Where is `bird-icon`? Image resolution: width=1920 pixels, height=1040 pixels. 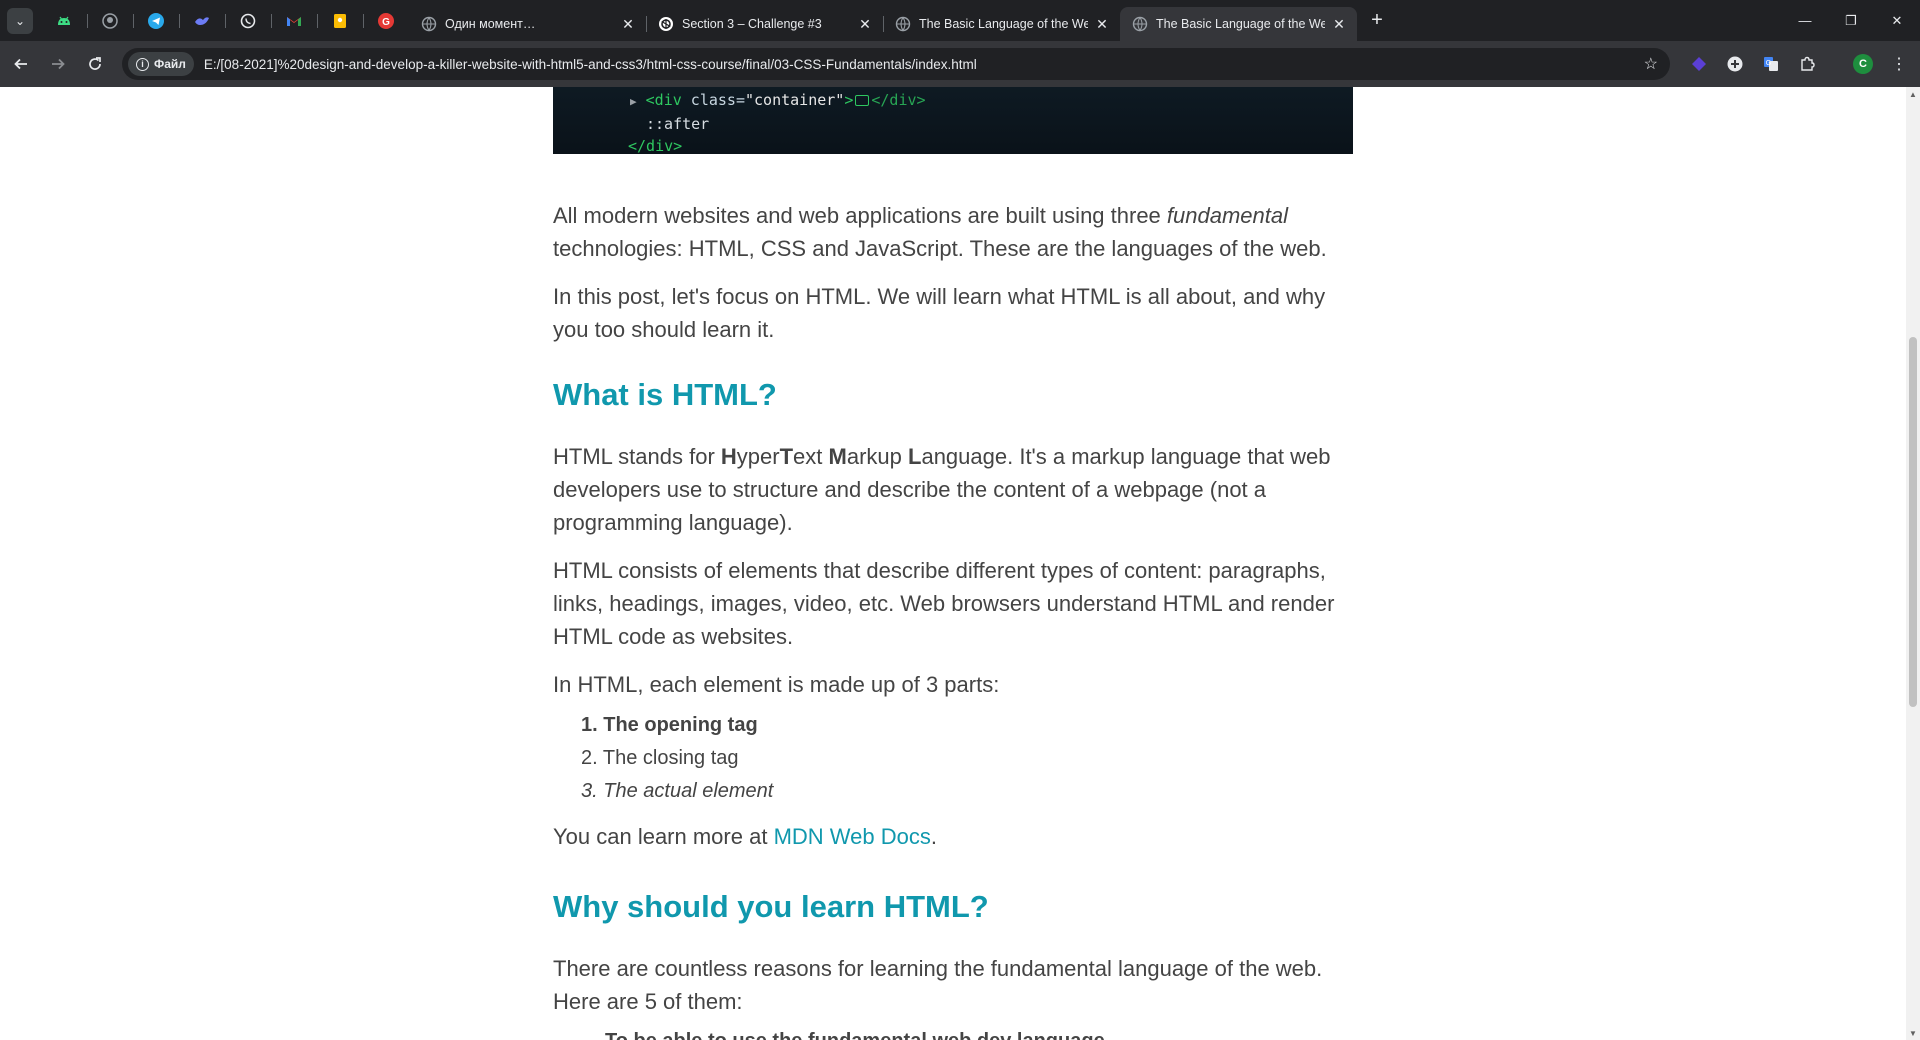
bird-icon is located at coordinates (202, 20).